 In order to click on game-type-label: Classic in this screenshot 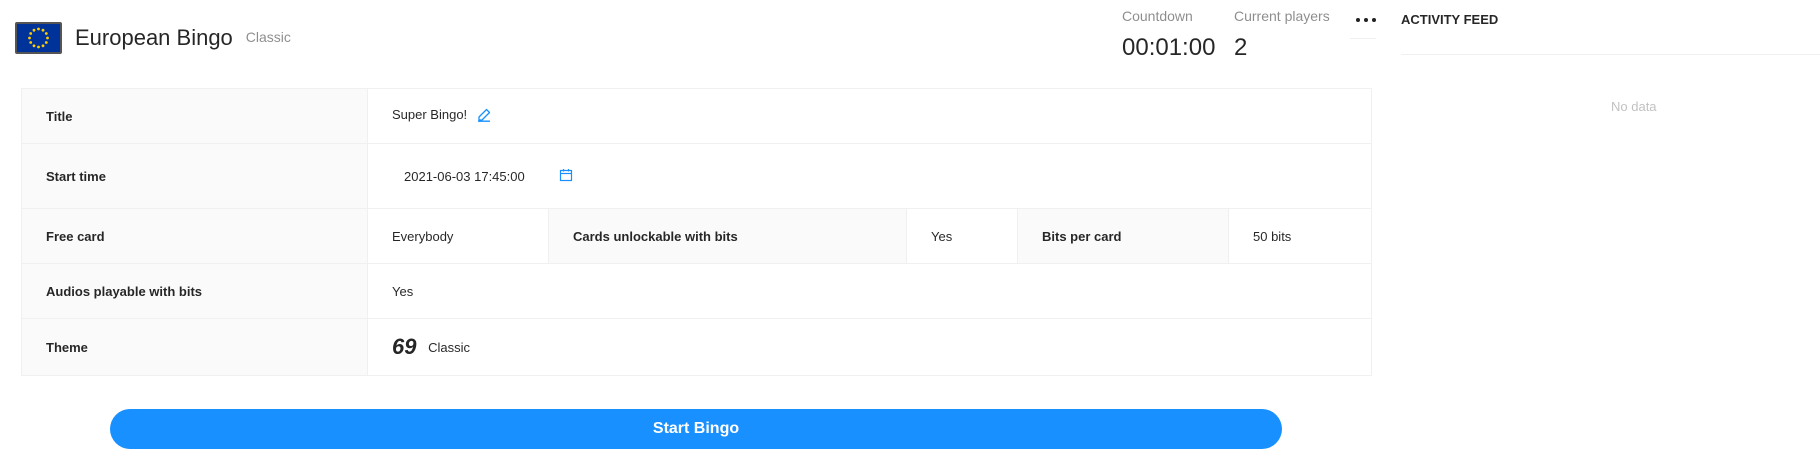, I will do `click(268, 37)`.